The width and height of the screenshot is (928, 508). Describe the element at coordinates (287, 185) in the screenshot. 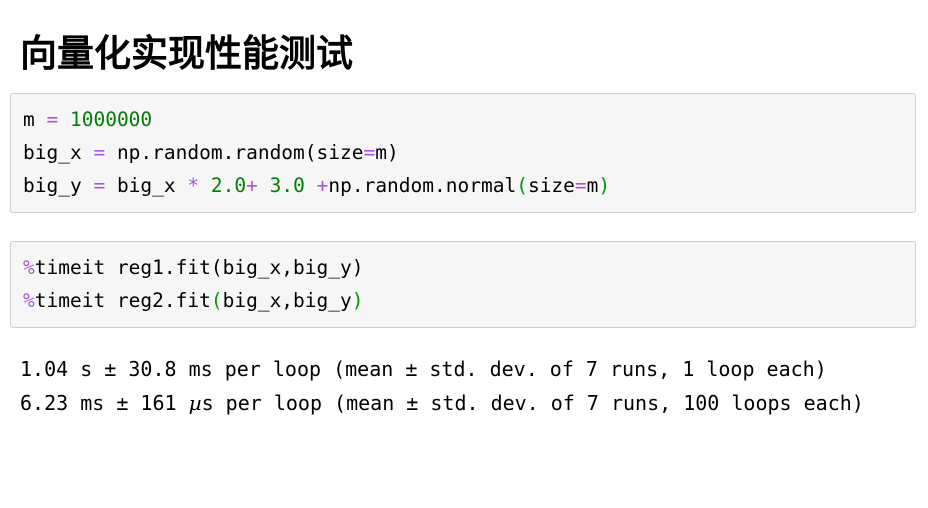

I see `code-token: 3.0` at that location.